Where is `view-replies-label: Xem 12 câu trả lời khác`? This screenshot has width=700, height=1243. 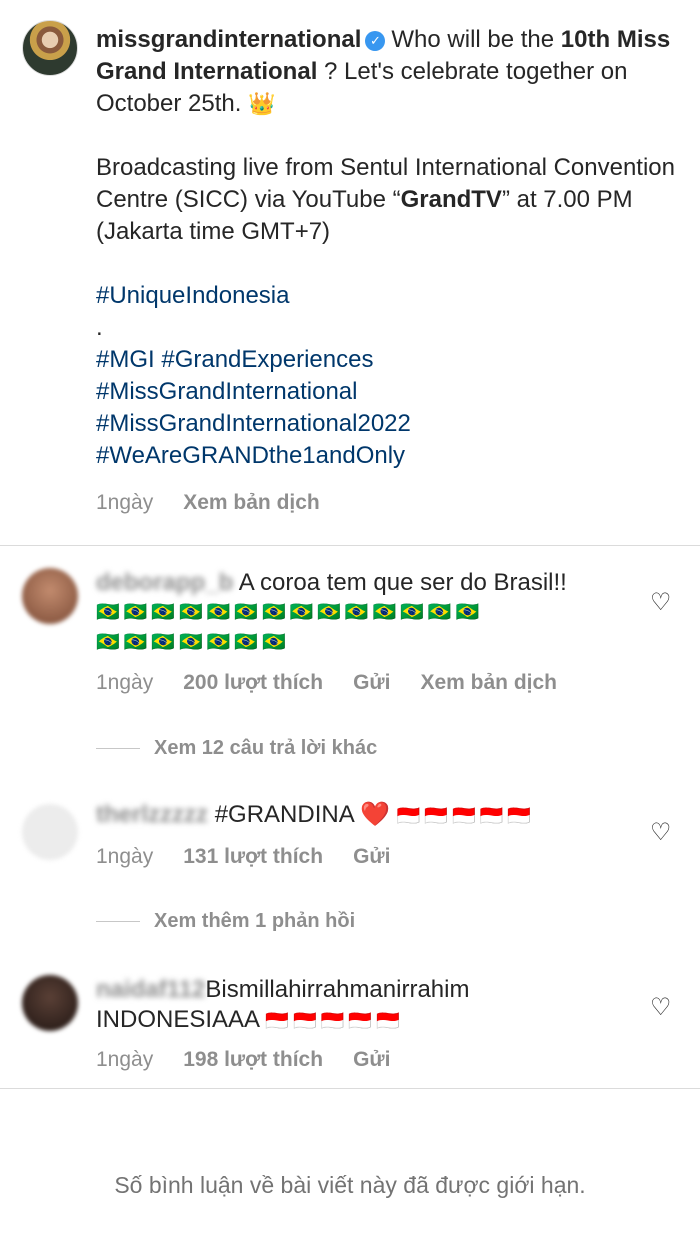 view-replies-label: Xem 12 câu trả lời khác is located at coordinates (266, 748).